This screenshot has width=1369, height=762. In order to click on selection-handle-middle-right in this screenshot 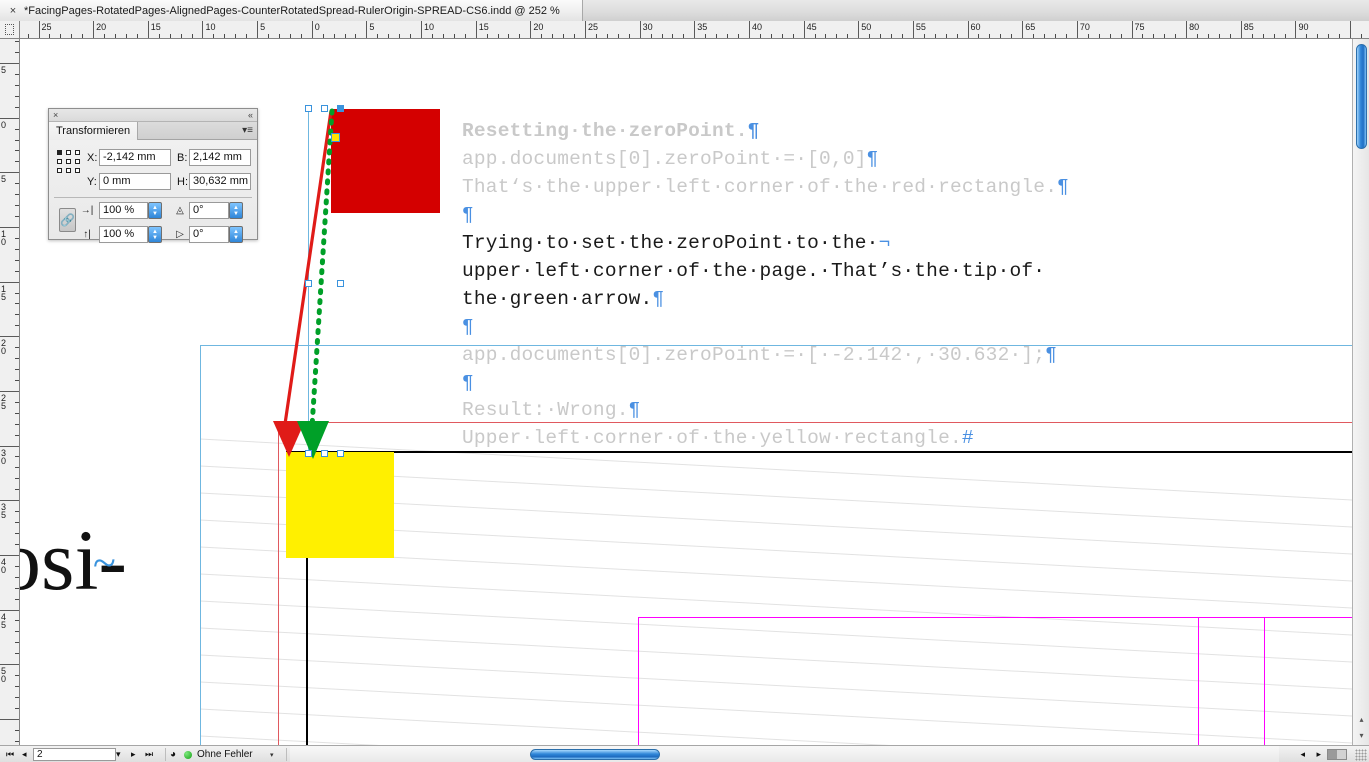, I will do `click(340, 283)`.